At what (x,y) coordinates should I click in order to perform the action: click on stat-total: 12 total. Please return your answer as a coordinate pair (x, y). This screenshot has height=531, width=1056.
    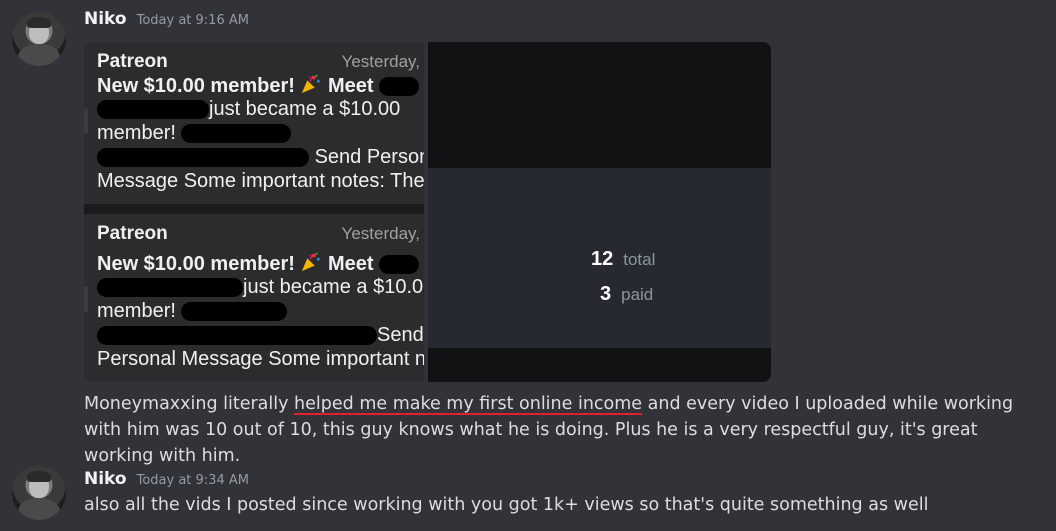
    Looking at the image, I should click on (623, 259).